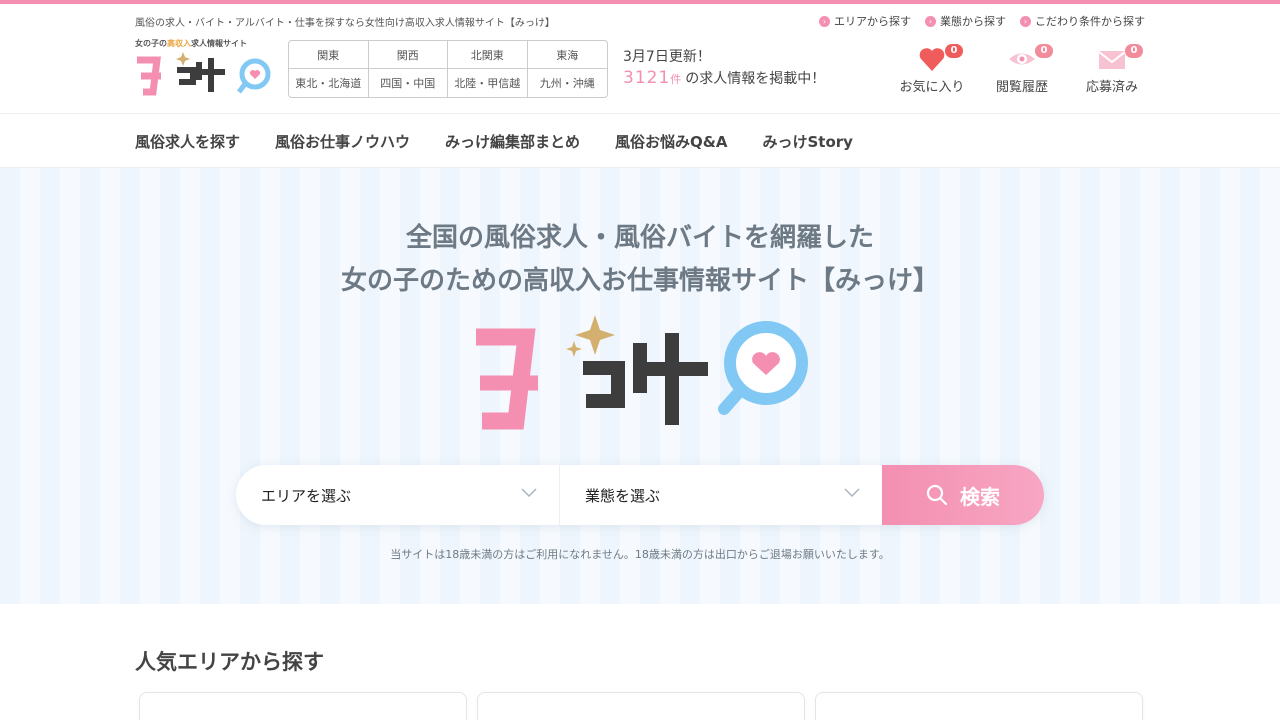 Image resolution: width=1280 pixels, height=720 pixels. Describe the element at coordinates (671, 141) in the screenshot. I see `nav-qa: 風俗お悩みQ&A` at that location.